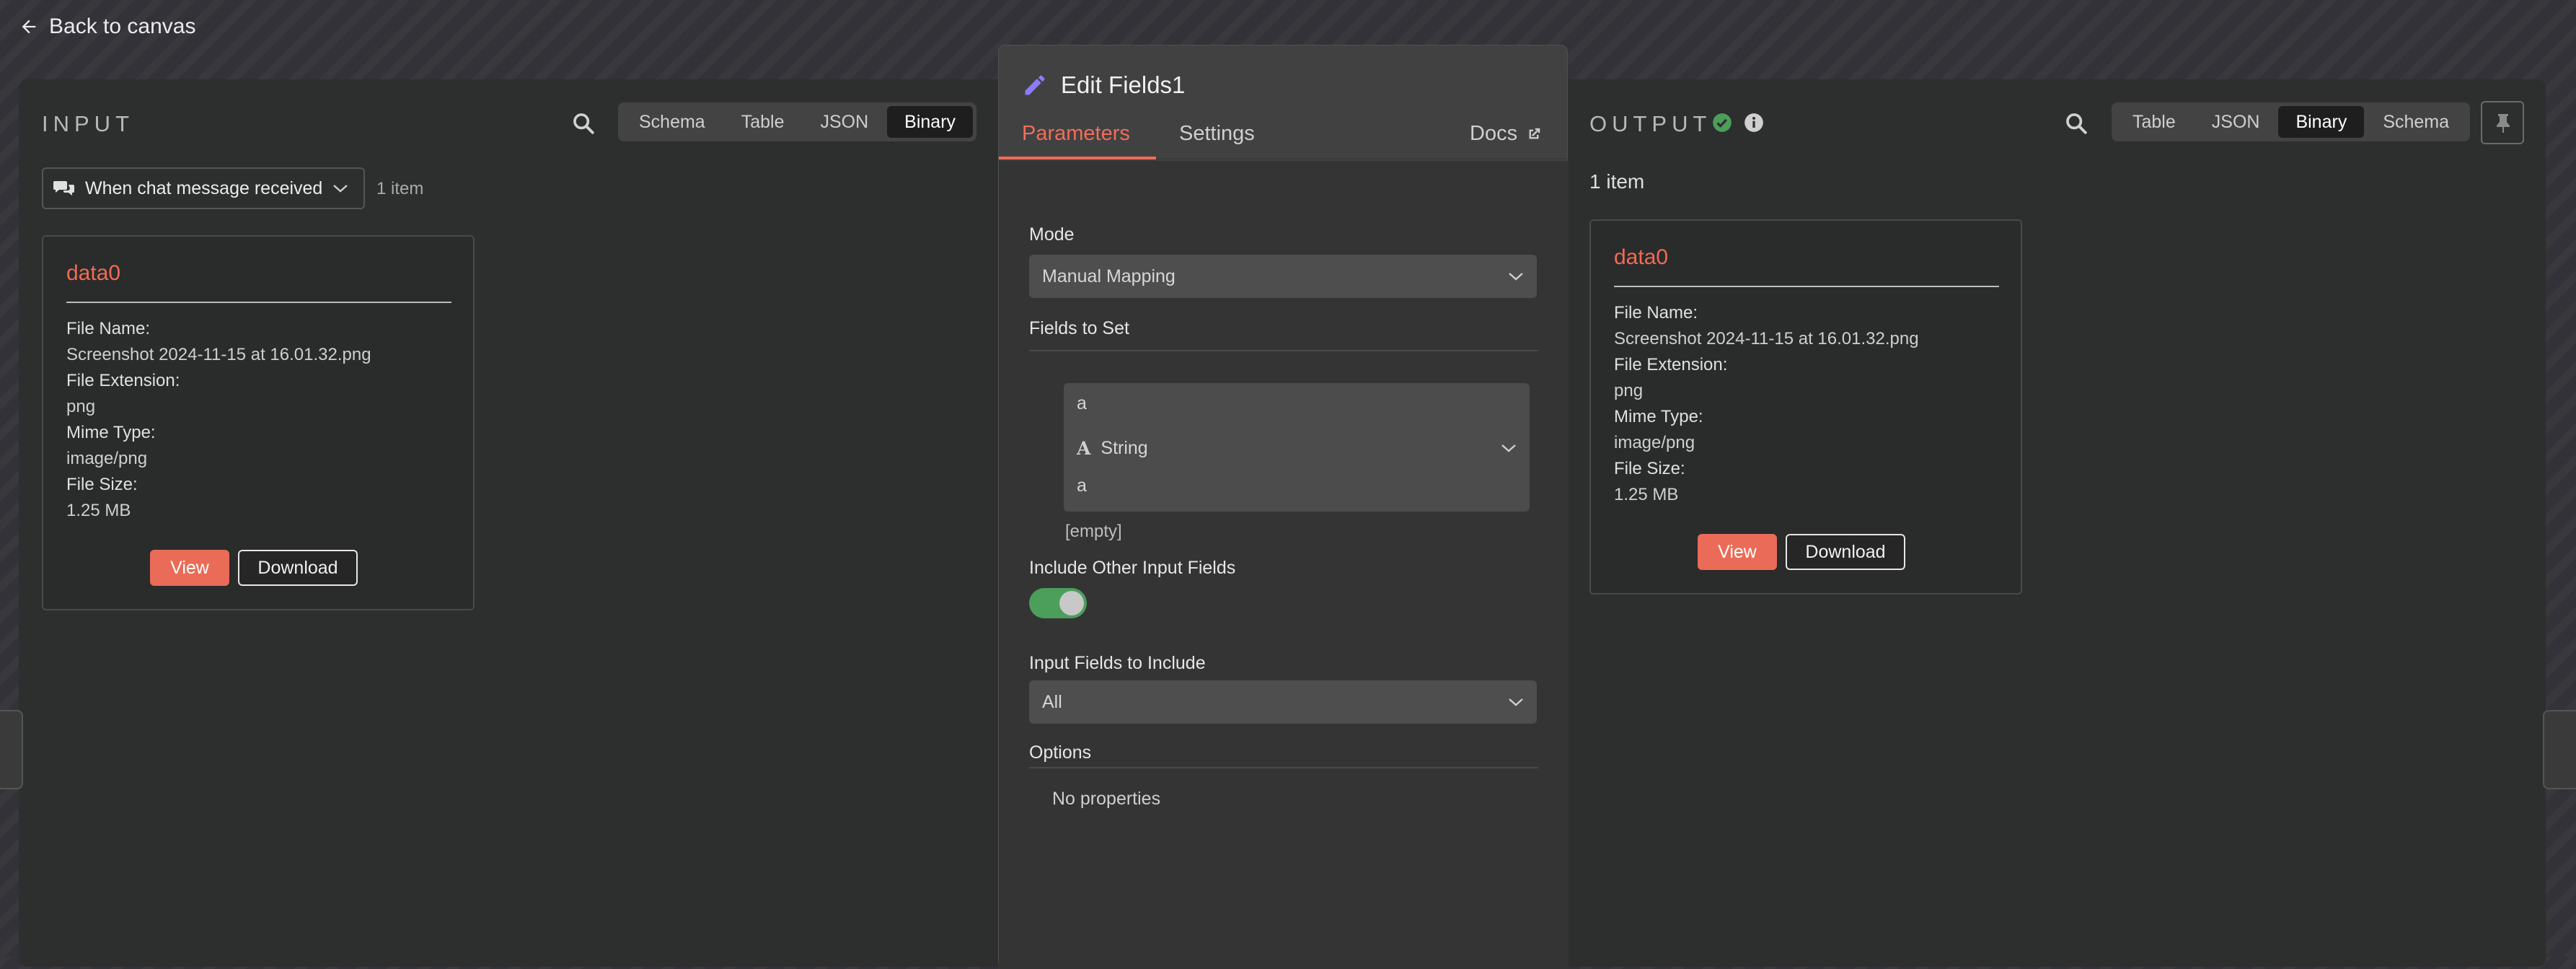 This screenshot has width=2576, height=969. Describe the element at coordinates (1108, 276) in the screenshot. I see `mode-value: Manual Mapping` at that location.